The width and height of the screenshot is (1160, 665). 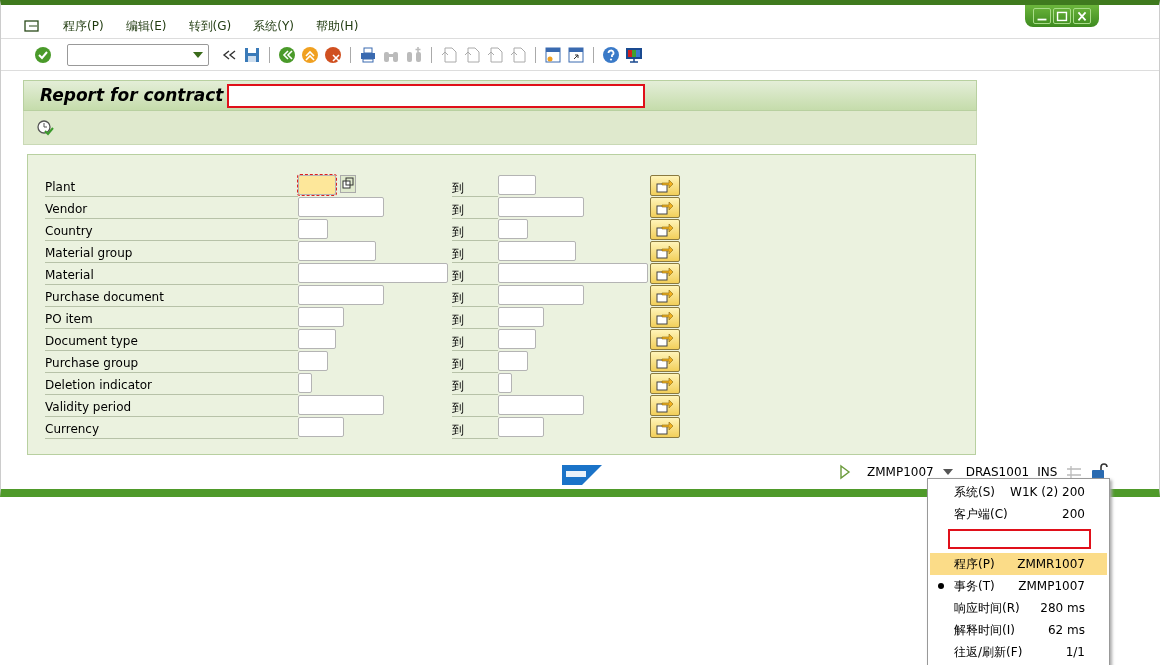 What do you see at coordinates (337, 25) in the screenshot?
I see `menu-item: 帮助(H)` at bounding box center [337, 25].